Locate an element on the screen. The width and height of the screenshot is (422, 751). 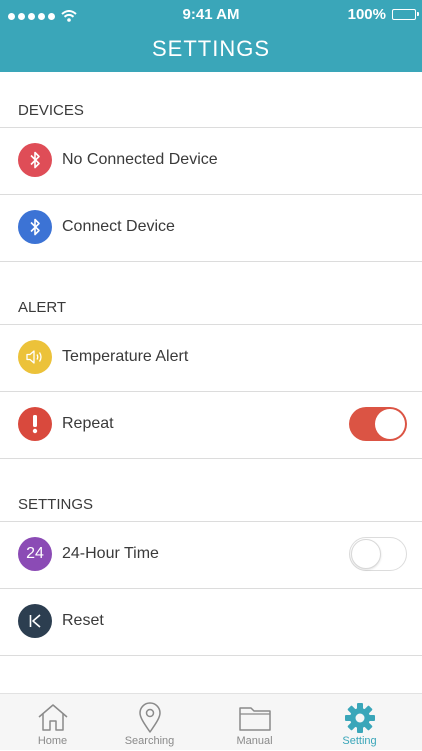
tab-label: Searching is located at coordinates (149, 741).